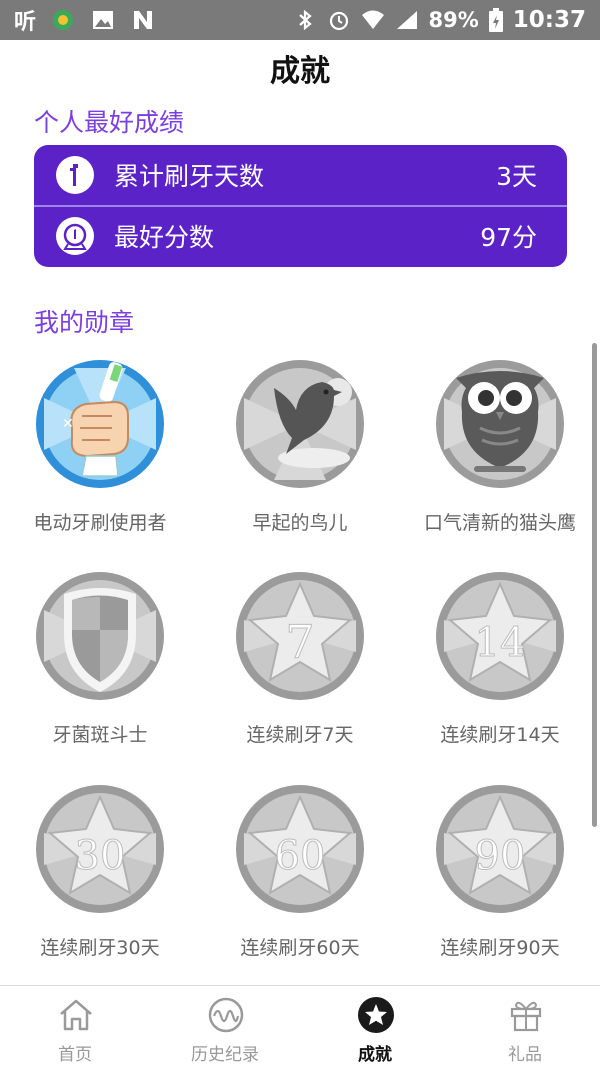 The image size is (600, 1067). I want to click on bird-badge, so click(300, 424).